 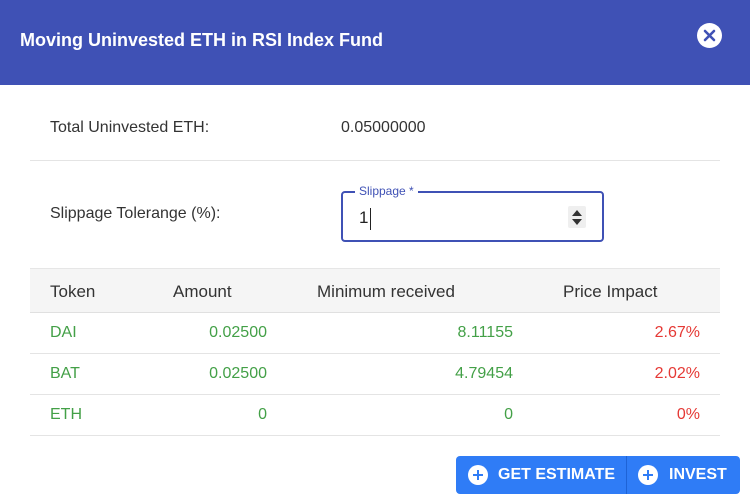 What do you see at coordinates (375, 415) in the screenshot?
I see `table-row: ETH 0 0 0%` at bounding box center [375, 415].